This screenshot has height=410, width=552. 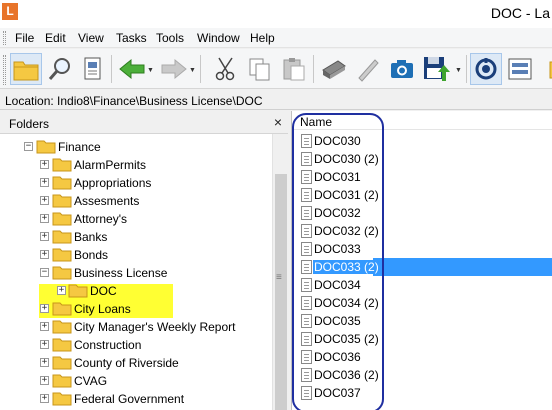 I want to click on menu-edit: Edit, so click(x=55, y=38).